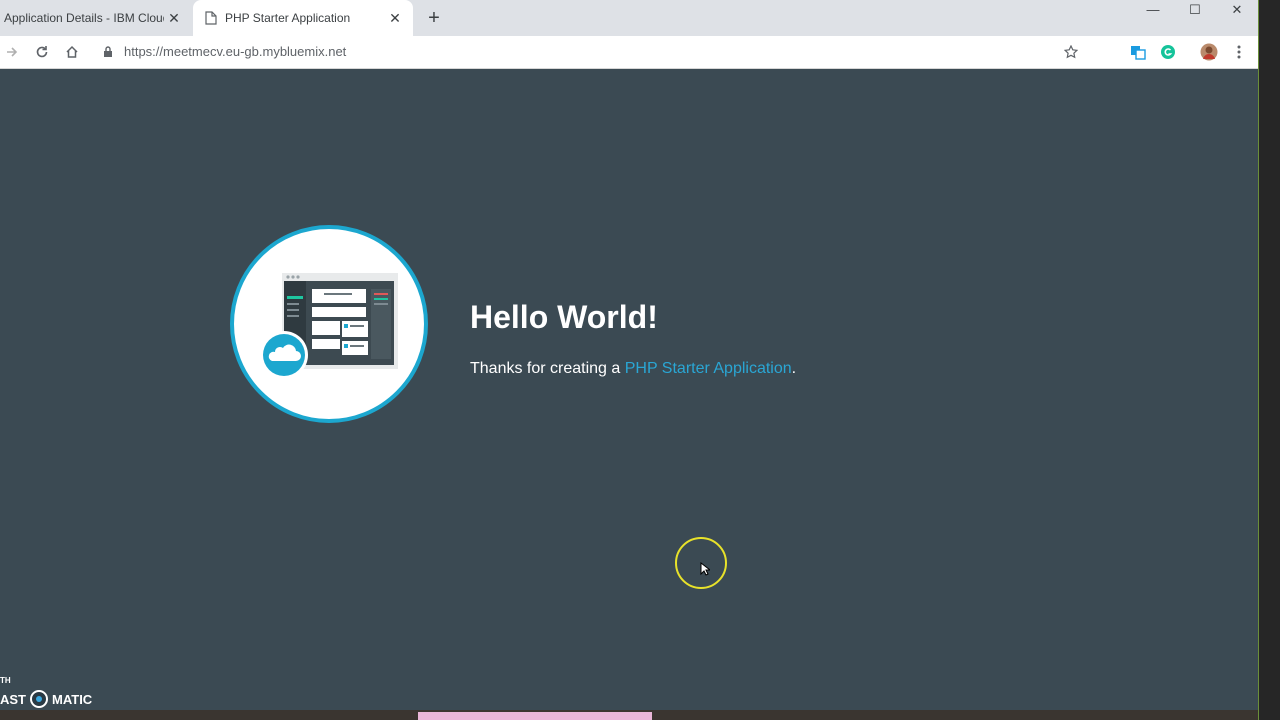  What do you see at coordinates (705, 569) in the screenshot?
I see `mouse-cursor-icon` at bounding box center [705, 569].